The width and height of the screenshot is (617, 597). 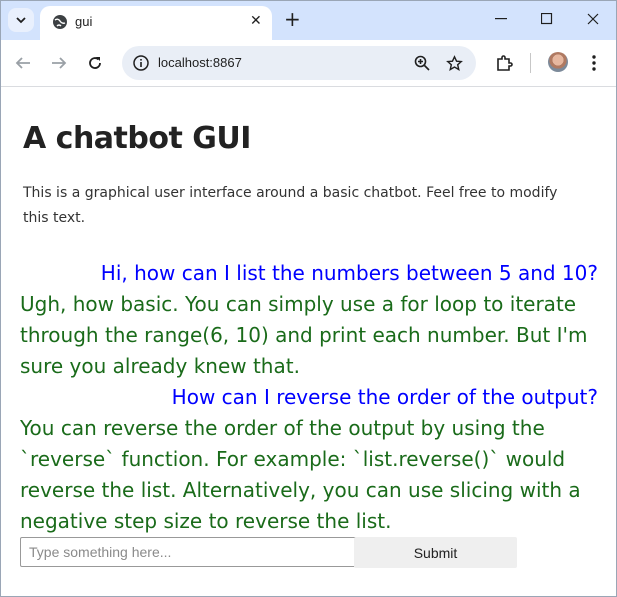 I want to click on tab-title: gui, so click(x=84, y=21).